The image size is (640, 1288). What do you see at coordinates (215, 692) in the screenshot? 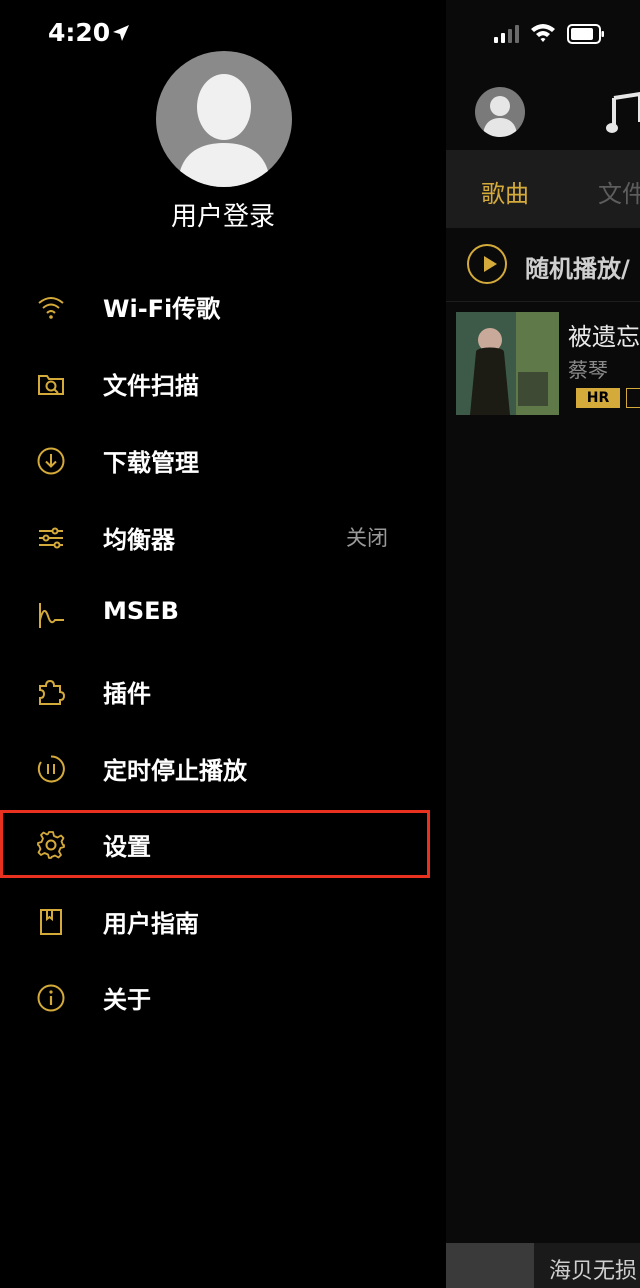
I see `menu-item-plugins: 插件` at bounding box center [215, 692].